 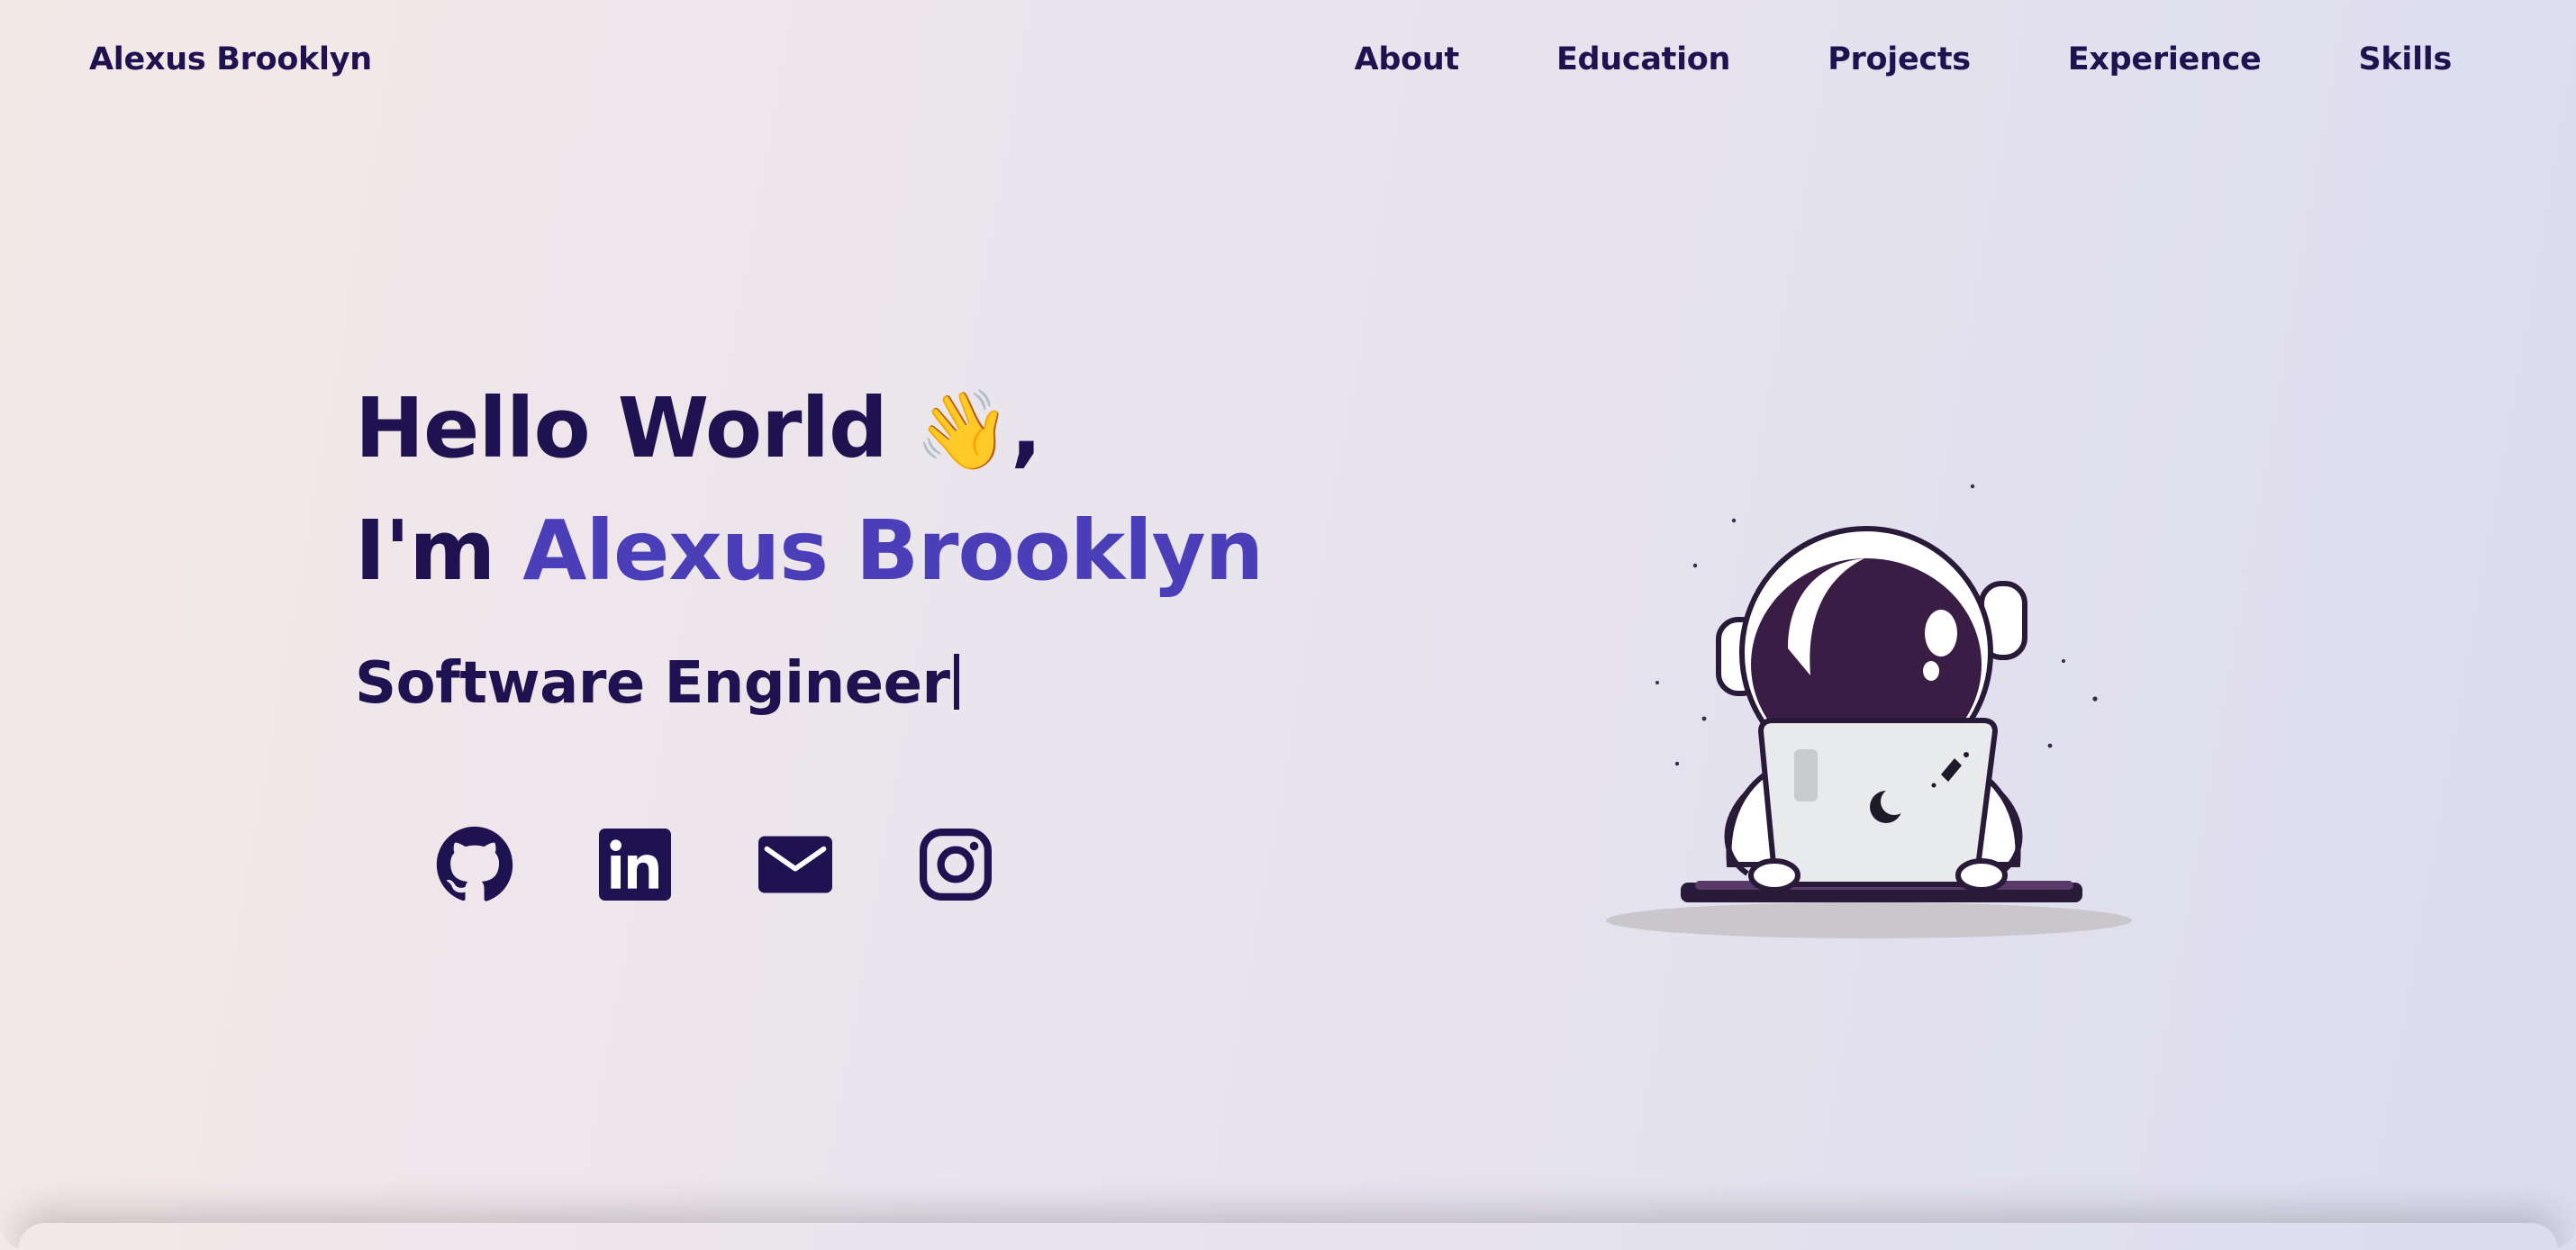 I want to click on mail-icon, so click(x=795, y=865).